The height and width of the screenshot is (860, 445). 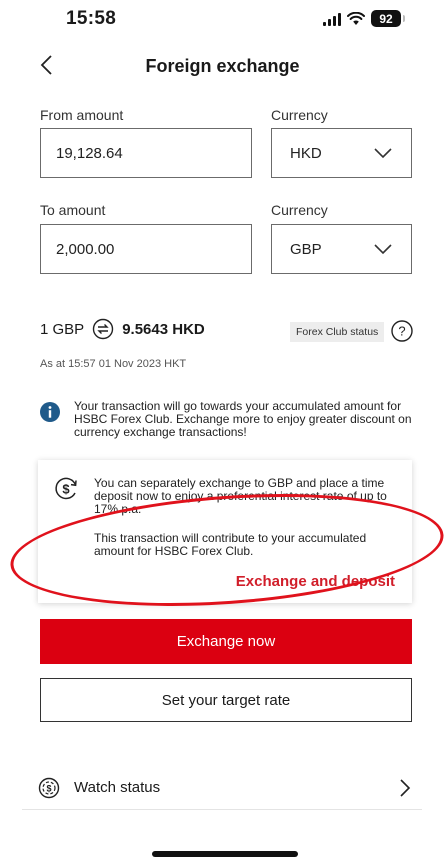 I want to click on from-amount-input: 19,128.64, so click(x=146, y=153).